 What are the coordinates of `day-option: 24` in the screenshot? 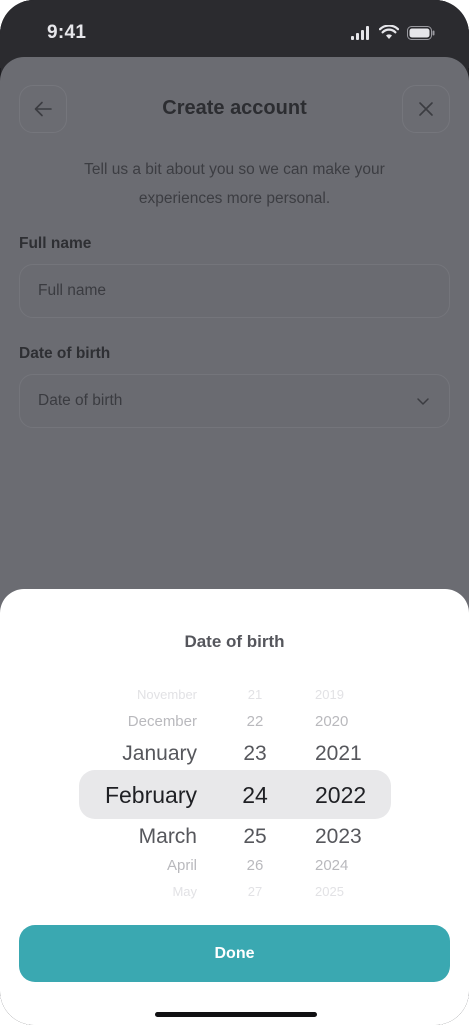 It's located at (255, 795).